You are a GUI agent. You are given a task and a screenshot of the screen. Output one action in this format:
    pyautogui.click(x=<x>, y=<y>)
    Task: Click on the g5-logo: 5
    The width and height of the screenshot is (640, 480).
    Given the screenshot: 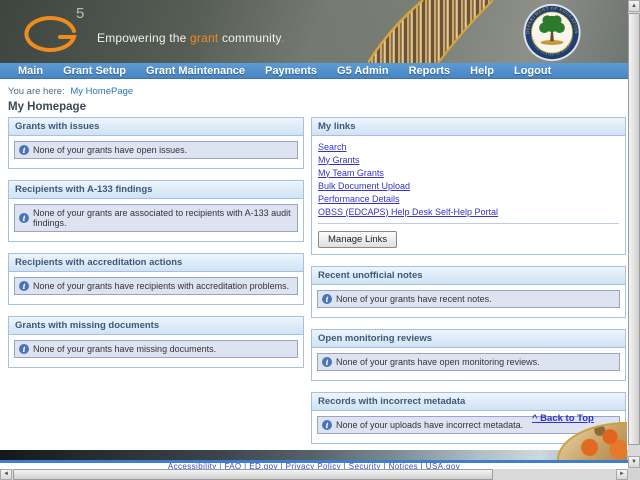 What is the action you would take?
    pyautogui.click(x=54, y=28)
    